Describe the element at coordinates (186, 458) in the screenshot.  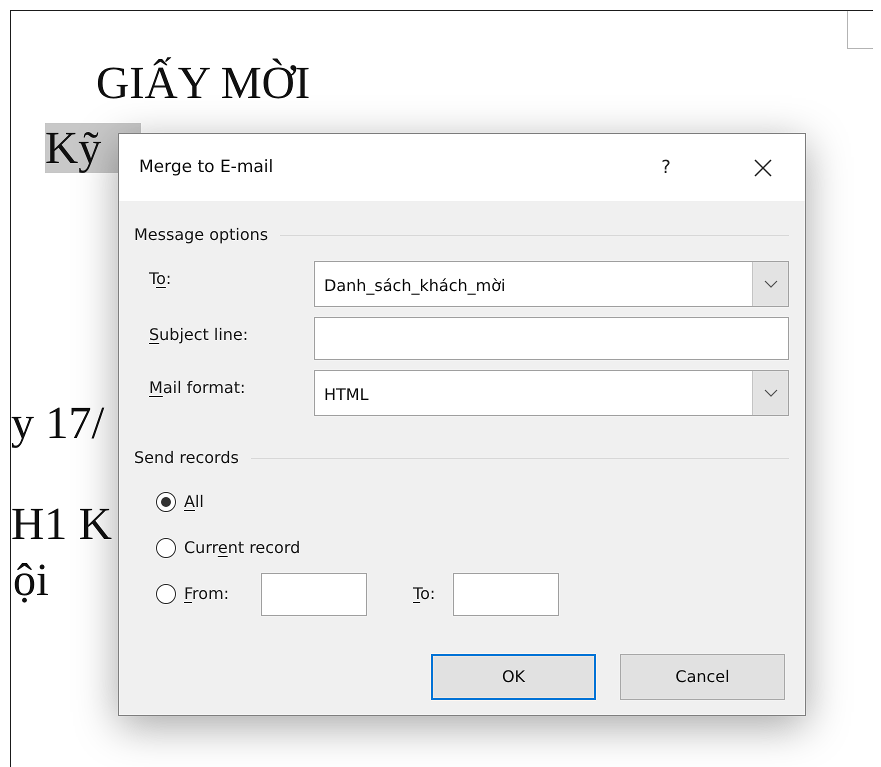
I see `group-heading: Send records` at that location.